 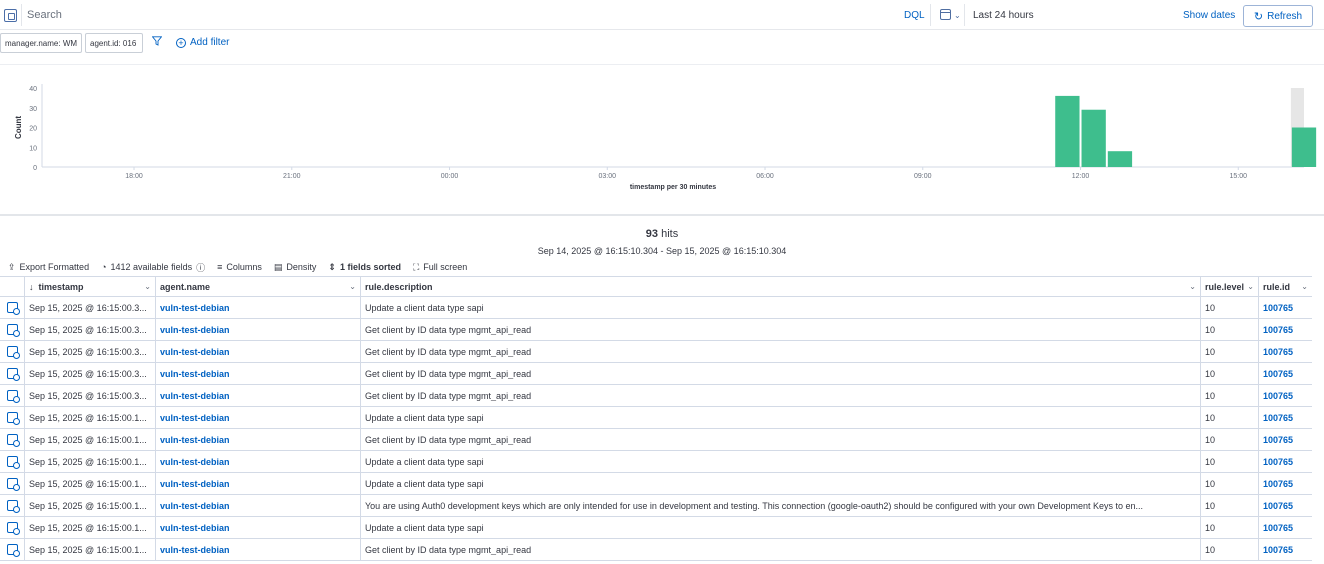 I want to click on inspect-icon, so click(x=13, y=308).